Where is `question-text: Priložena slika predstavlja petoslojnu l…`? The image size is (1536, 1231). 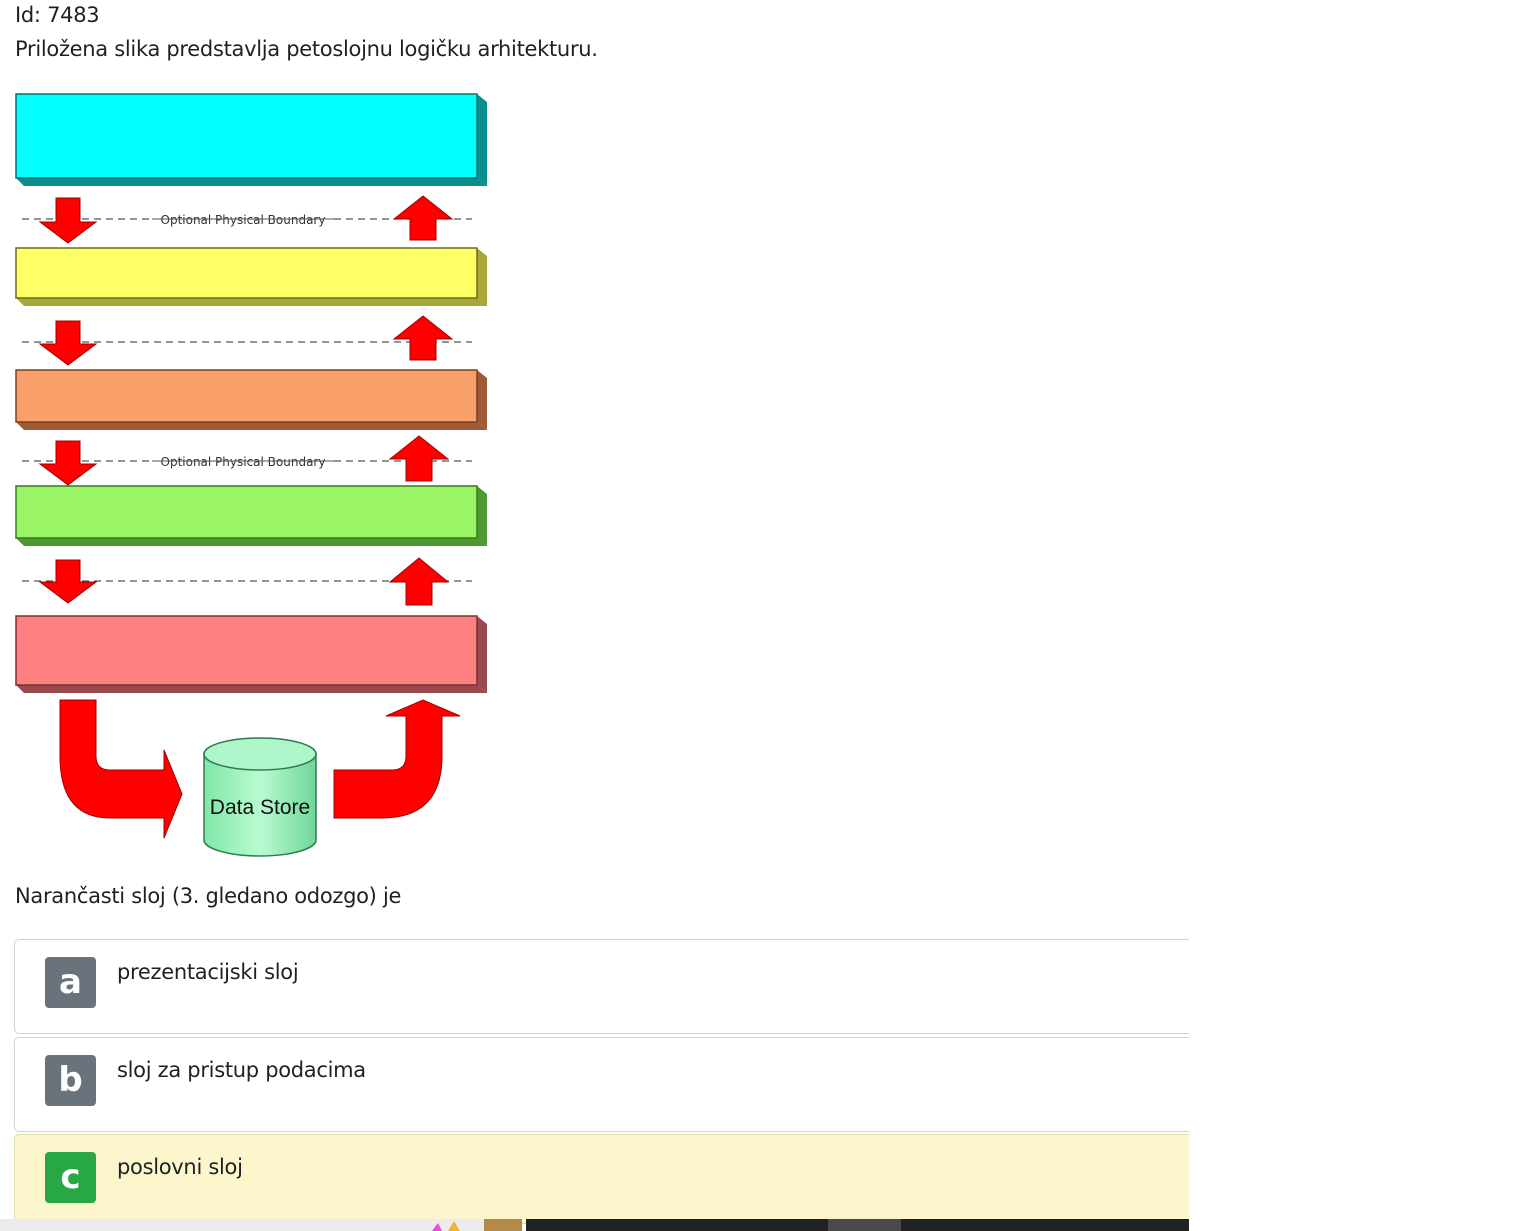
question-text: Priložena slika predstavlja petoslojnu l… is located at coordinates (306, 49).